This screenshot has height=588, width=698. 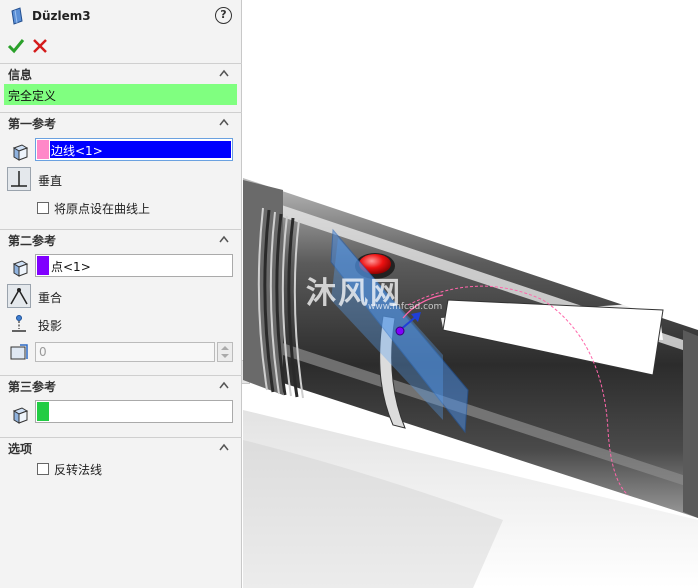 I want to click on dimension-icon, so click(x=19, y=352).